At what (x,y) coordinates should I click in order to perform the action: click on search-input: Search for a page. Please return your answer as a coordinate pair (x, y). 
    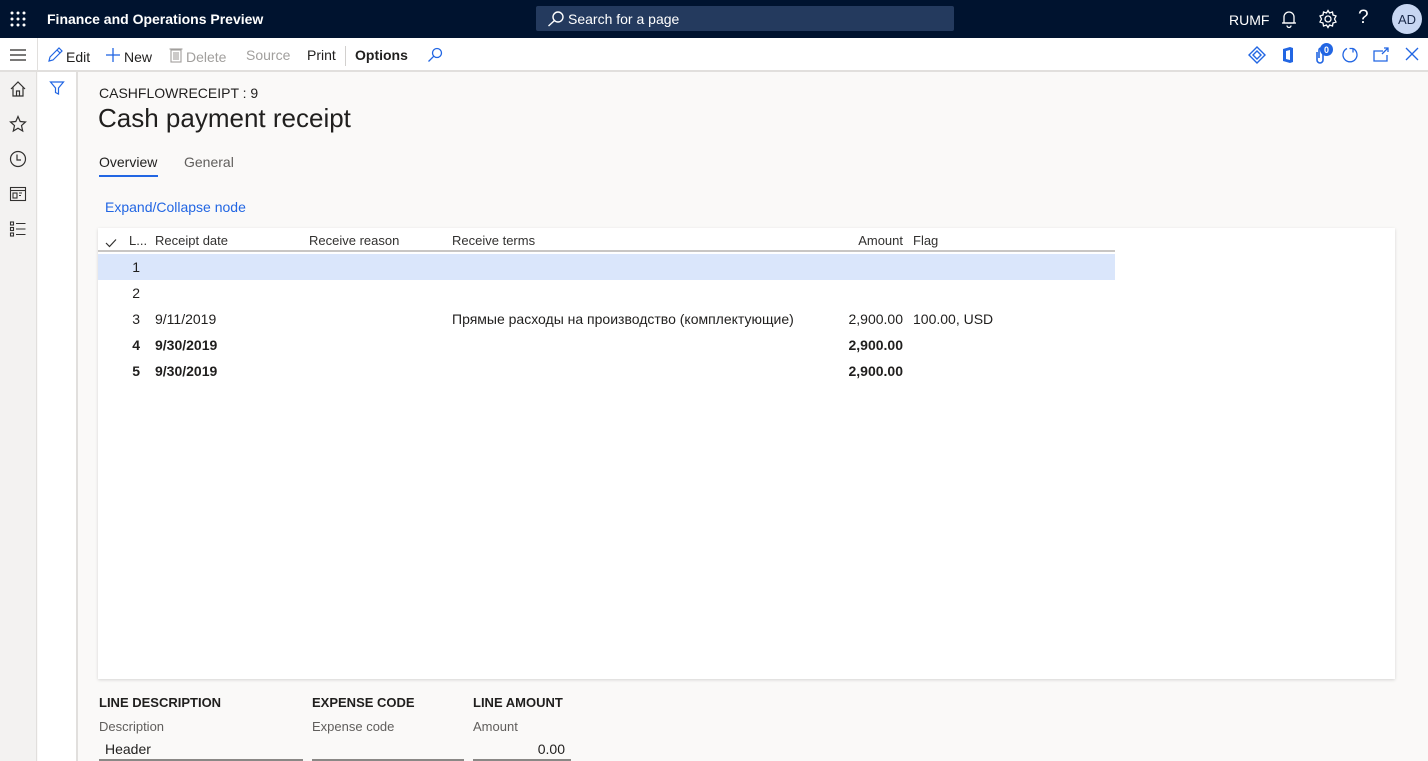
    Looking at the image, I should click on (745, 18).